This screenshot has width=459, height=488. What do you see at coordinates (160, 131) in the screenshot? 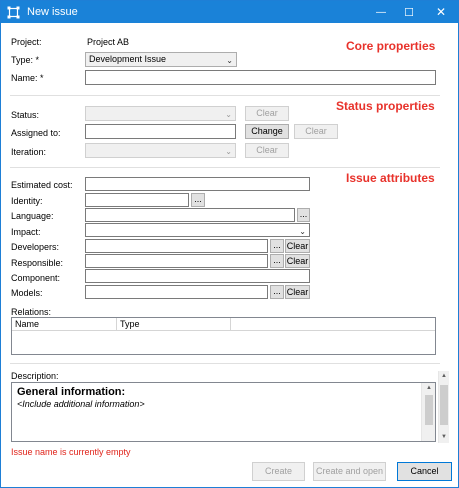
I see `assigned-to-field` at bounding box center [160, 131].